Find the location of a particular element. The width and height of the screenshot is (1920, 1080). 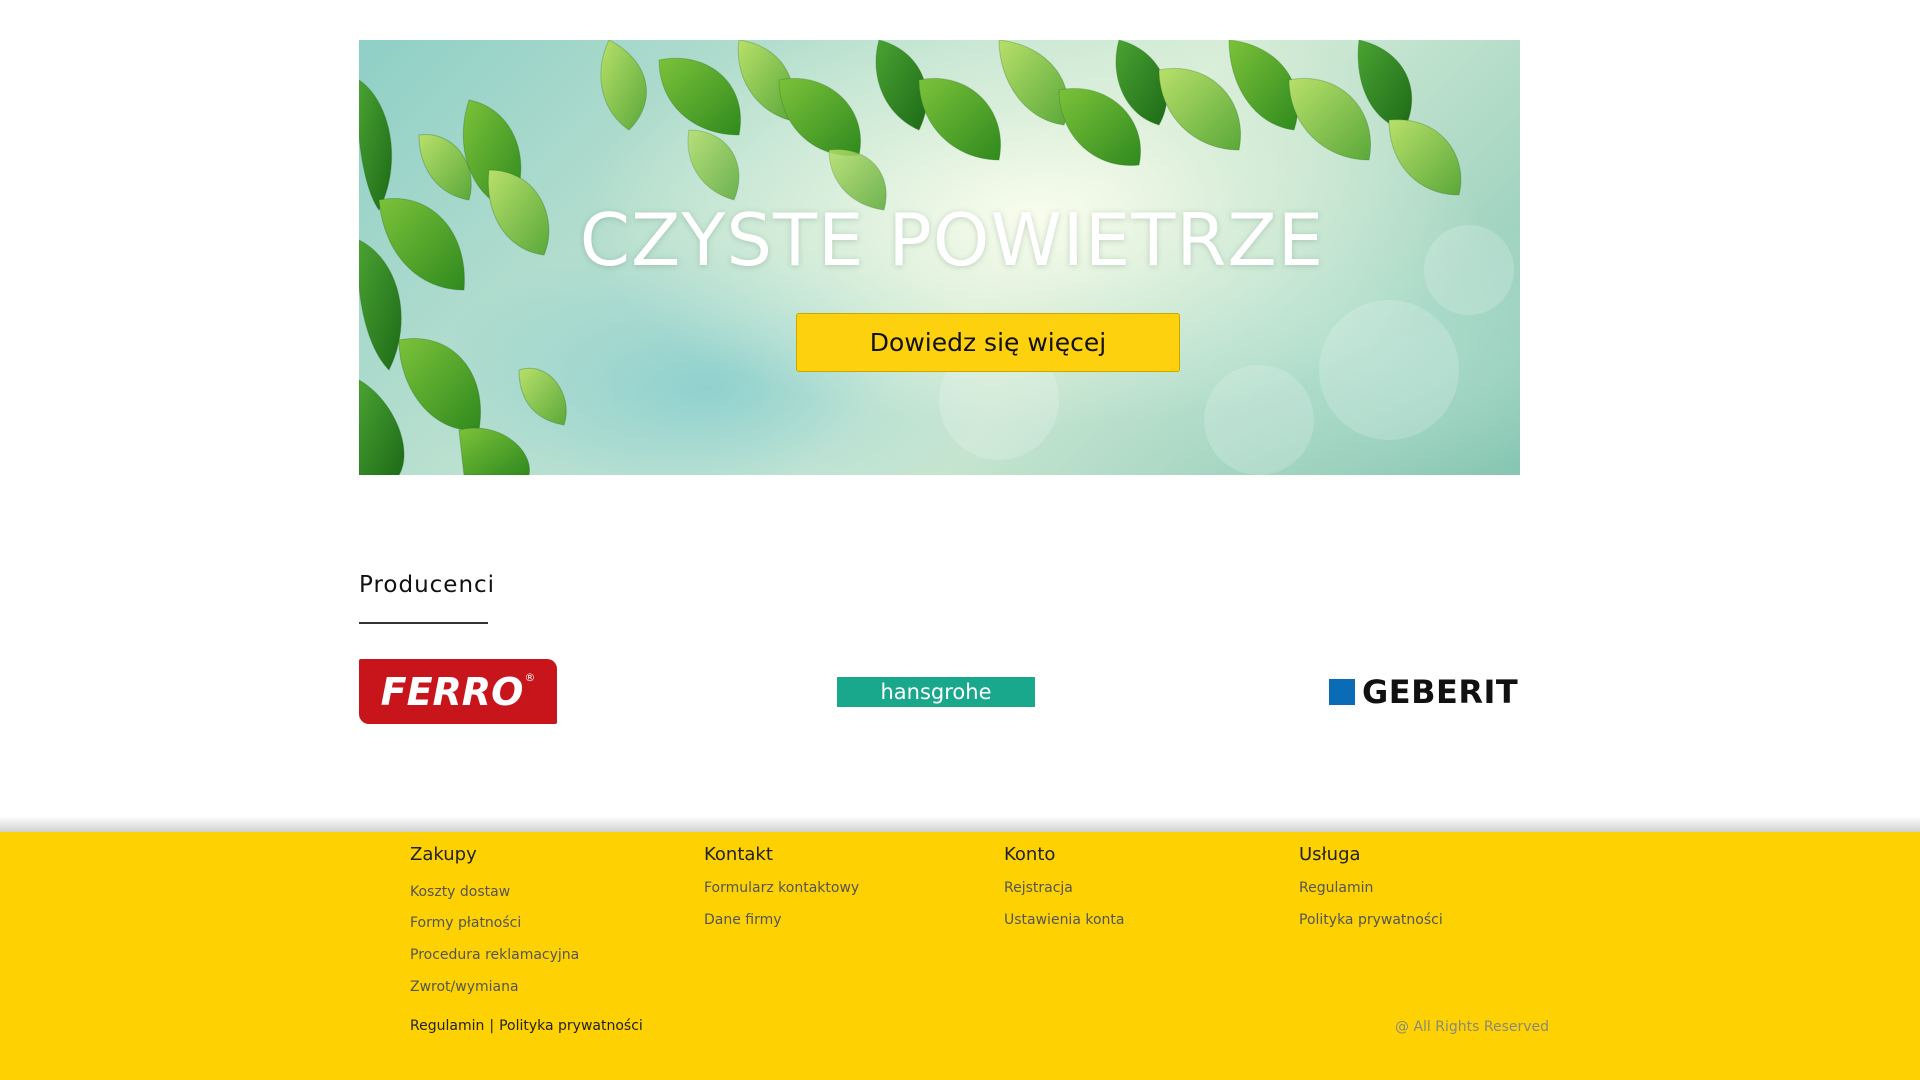

footer-link-terms: Regulamin is located at coordinates (1336, 888).